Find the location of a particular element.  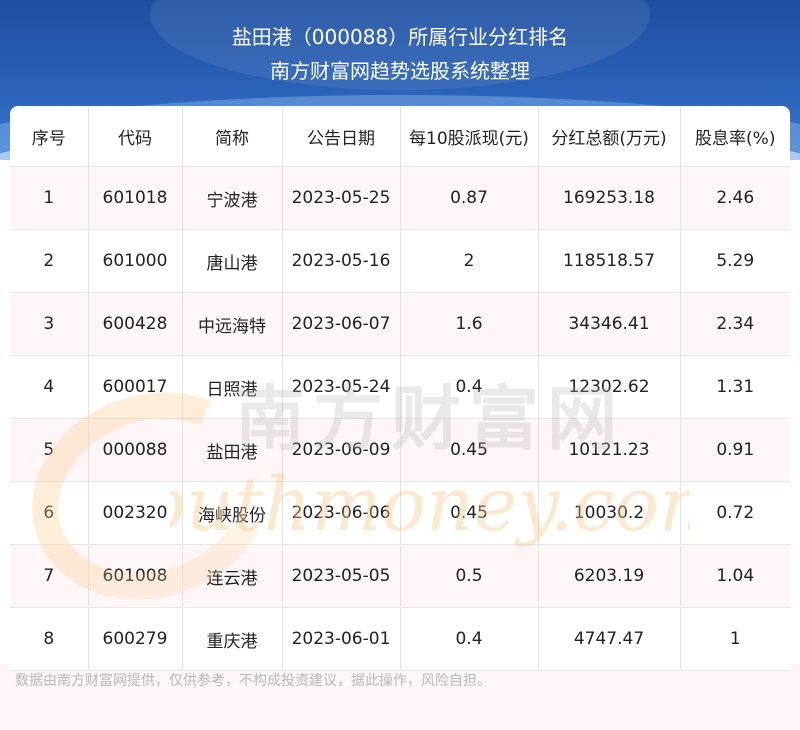

column-header-date: 公告日期 is located at coordinates (341, 136).